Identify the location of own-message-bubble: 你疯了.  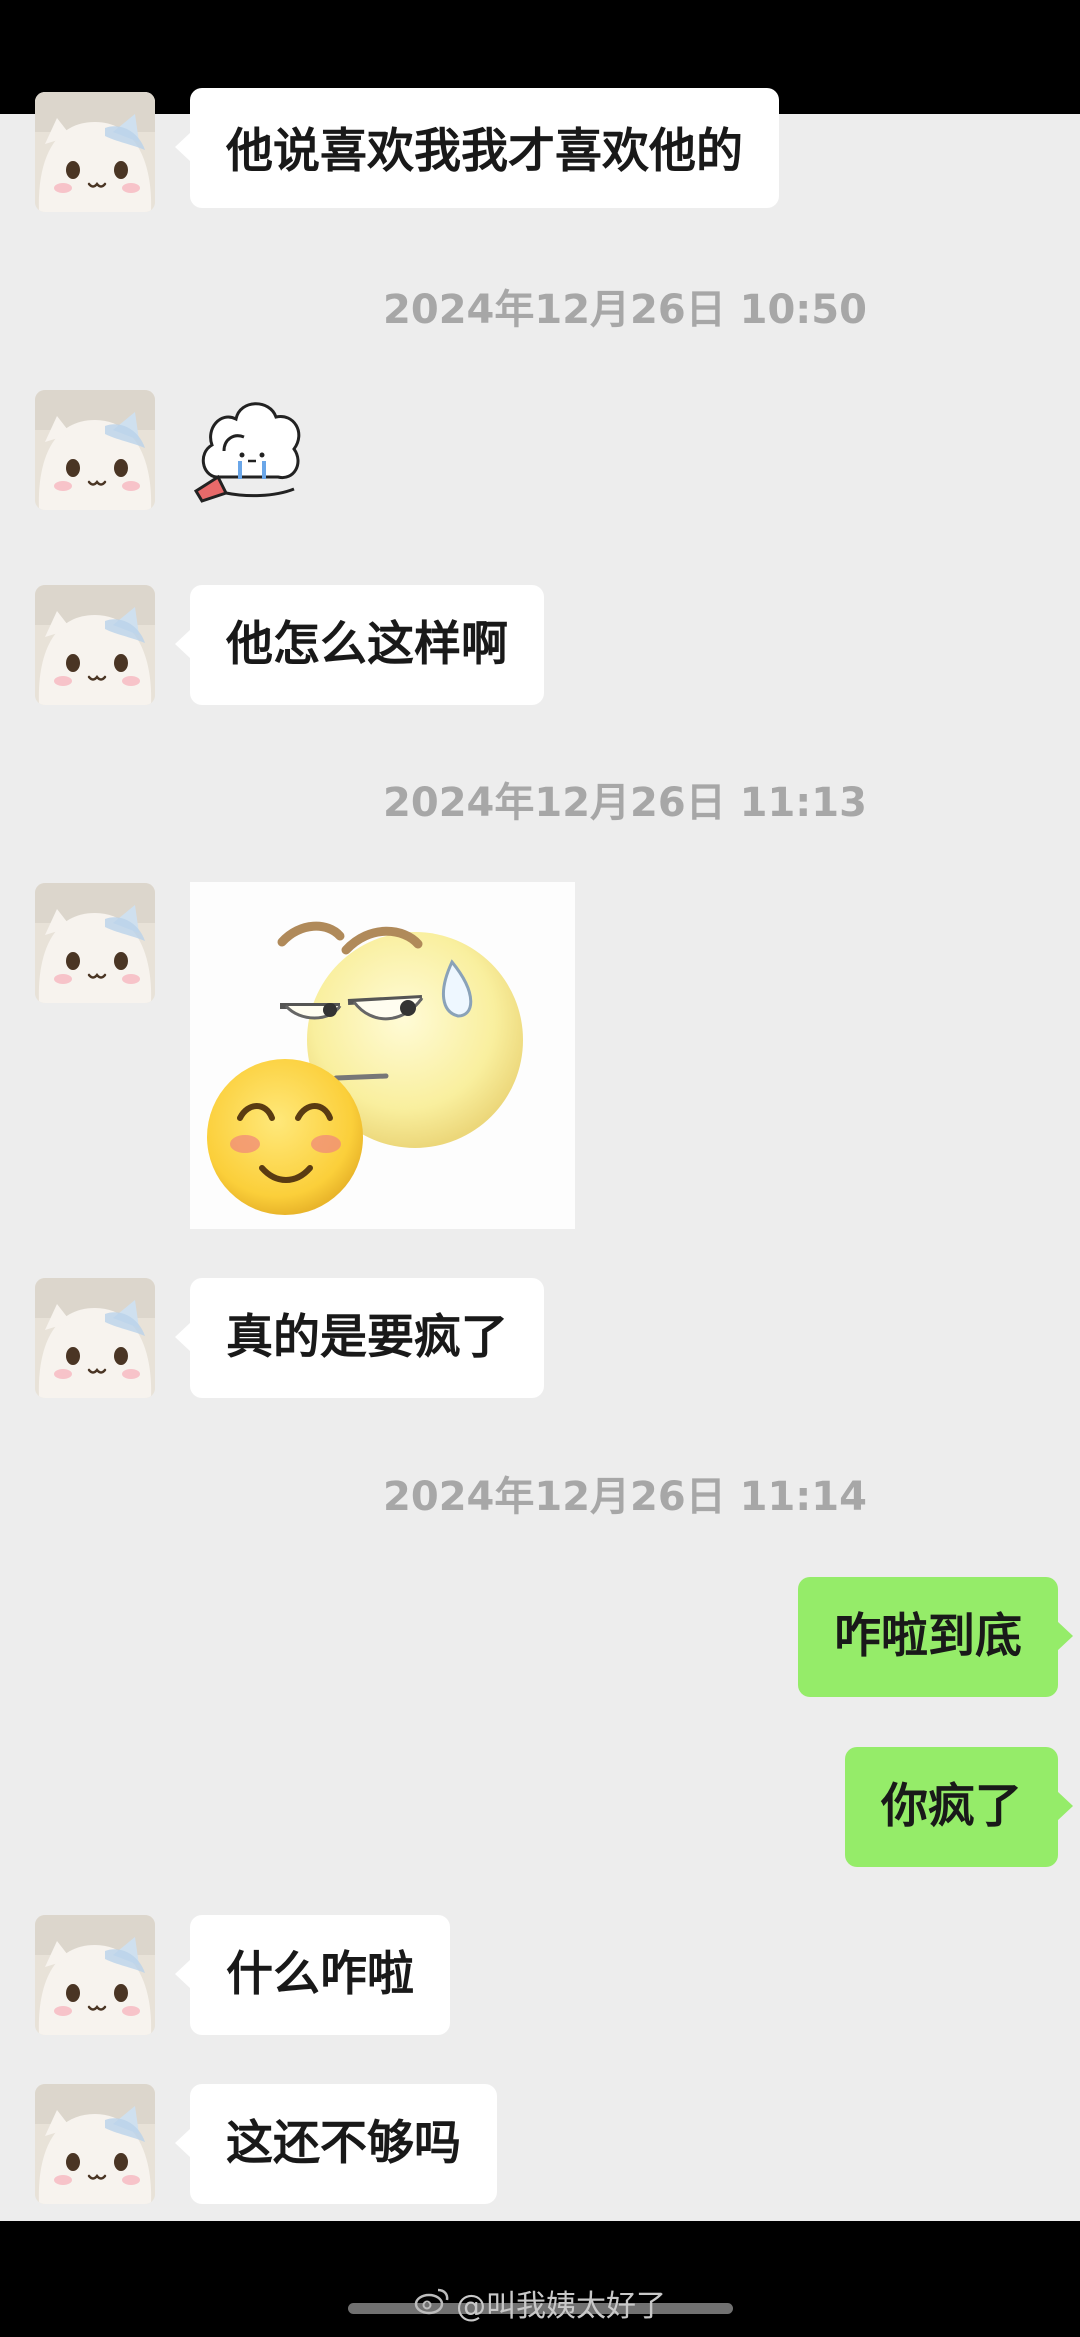
(959, 1807).